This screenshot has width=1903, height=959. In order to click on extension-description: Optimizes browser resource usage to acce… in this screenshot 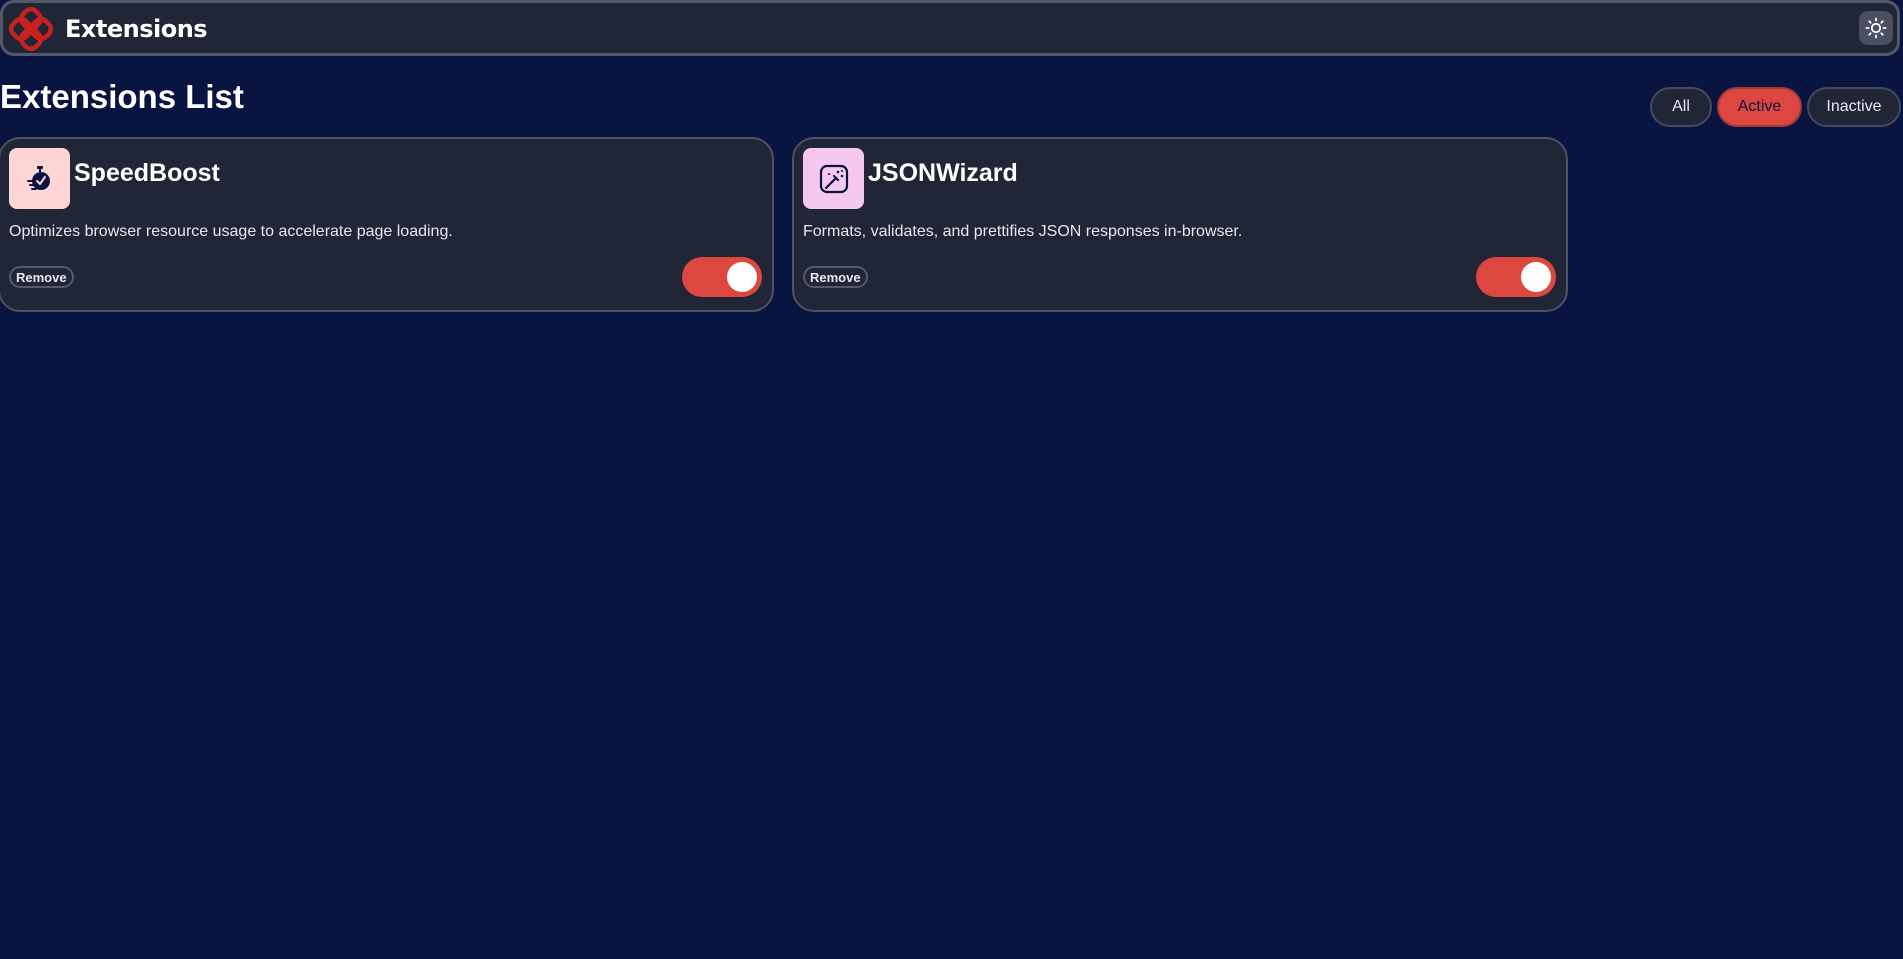, I will do `click(231, 231)`.